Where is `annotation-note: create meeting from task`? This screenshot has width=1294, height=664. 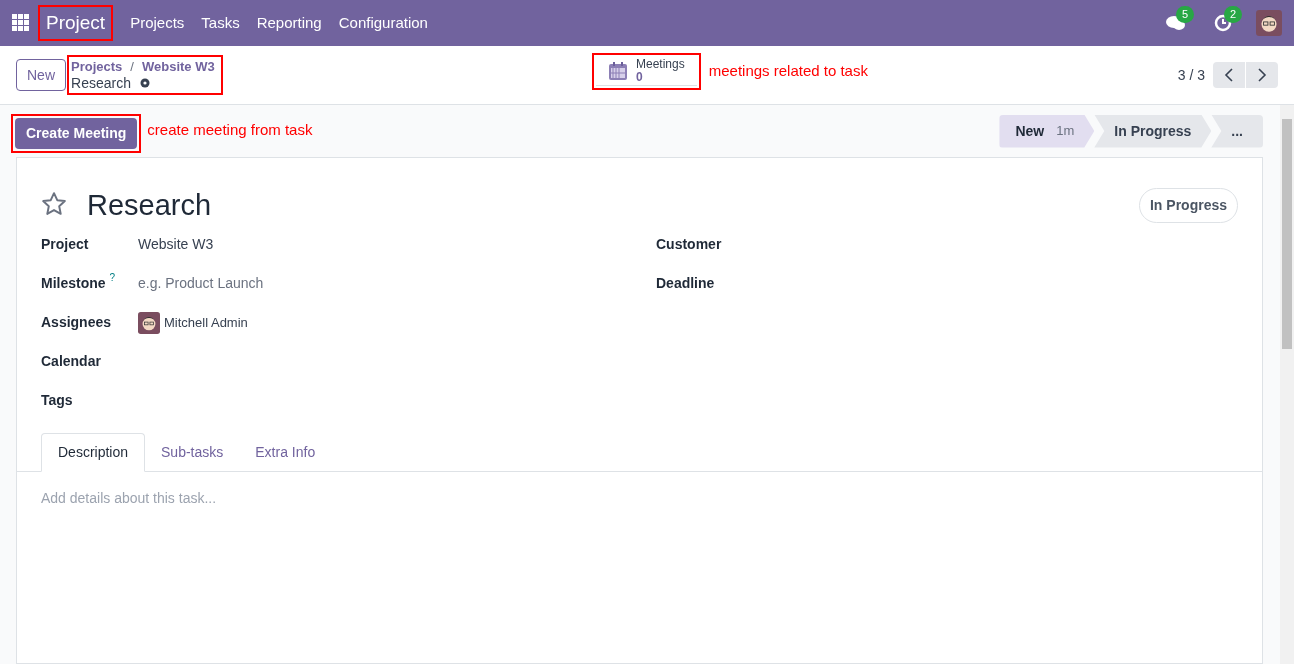 annotation-note: create meeting from task is located at coordinates (230, 129).